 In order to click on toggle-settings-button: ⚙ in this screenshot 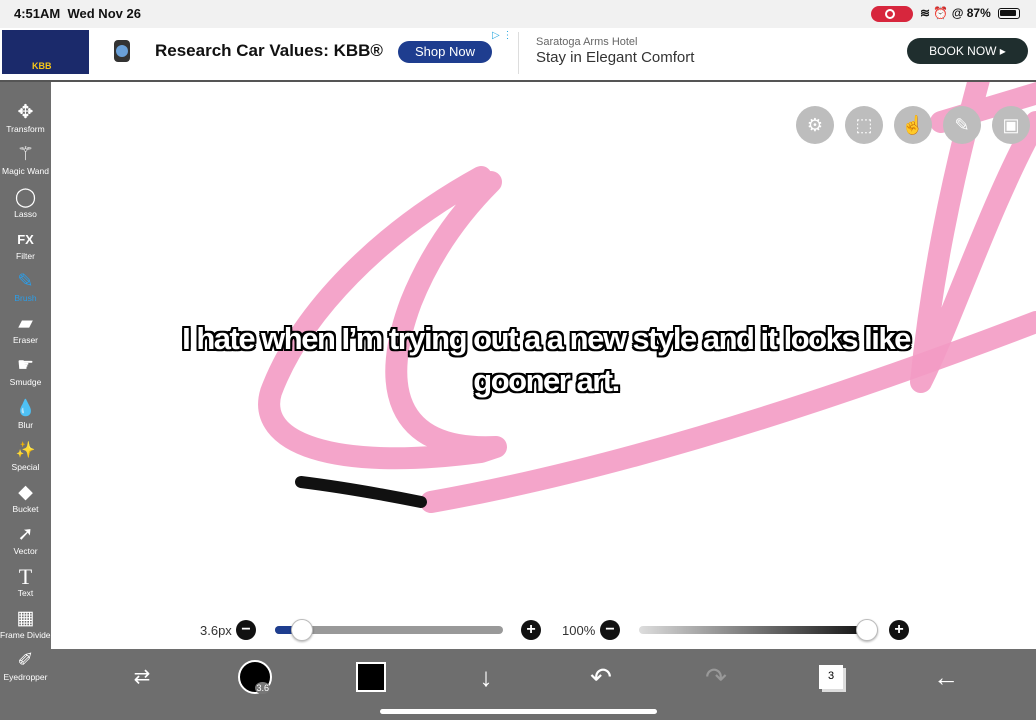, I will do `click(815, 125)`.